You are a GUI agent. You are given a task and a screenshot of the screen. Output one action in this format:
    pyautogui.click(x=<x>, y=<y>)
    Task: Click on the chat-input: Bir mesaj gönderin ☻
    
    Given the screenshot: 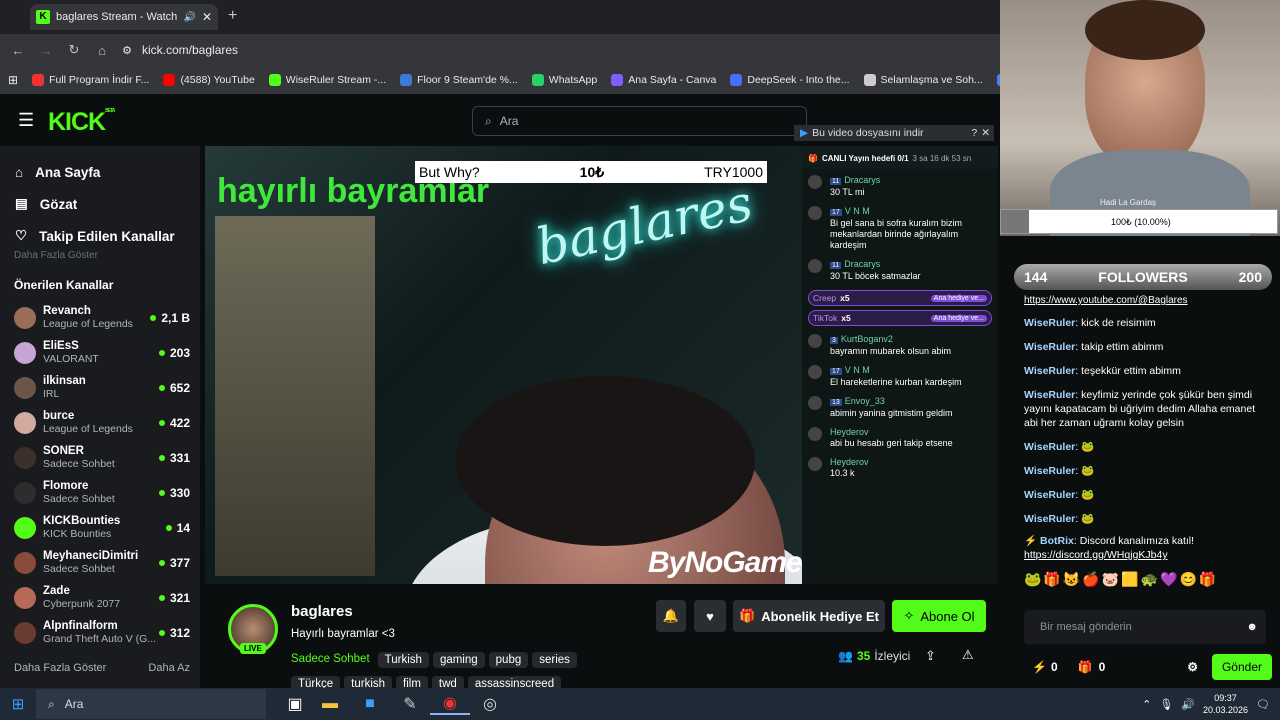 What is the action you would take?
    pyautogui.click(x=1145, y=627)
    